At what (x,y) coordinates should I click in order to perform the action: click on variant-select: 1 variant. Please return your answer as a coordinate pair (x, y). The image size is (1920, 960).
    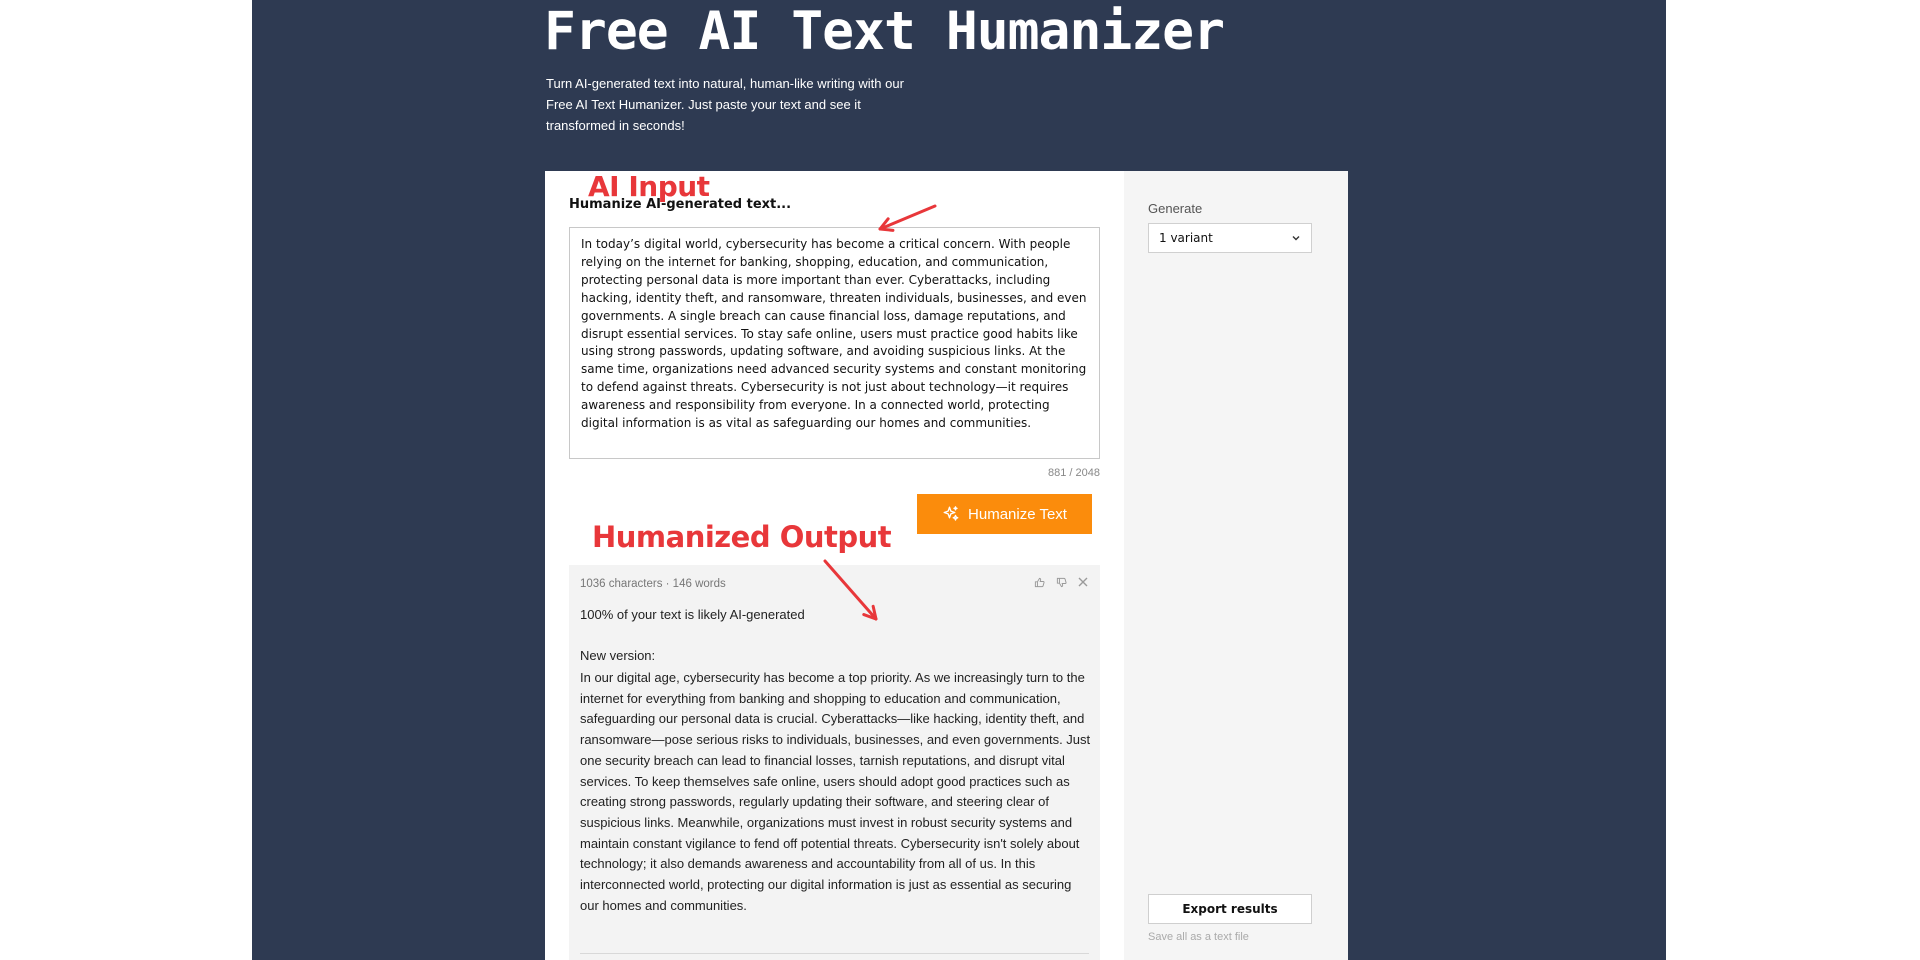
    Looking at the image, I should click on (1230, 238).